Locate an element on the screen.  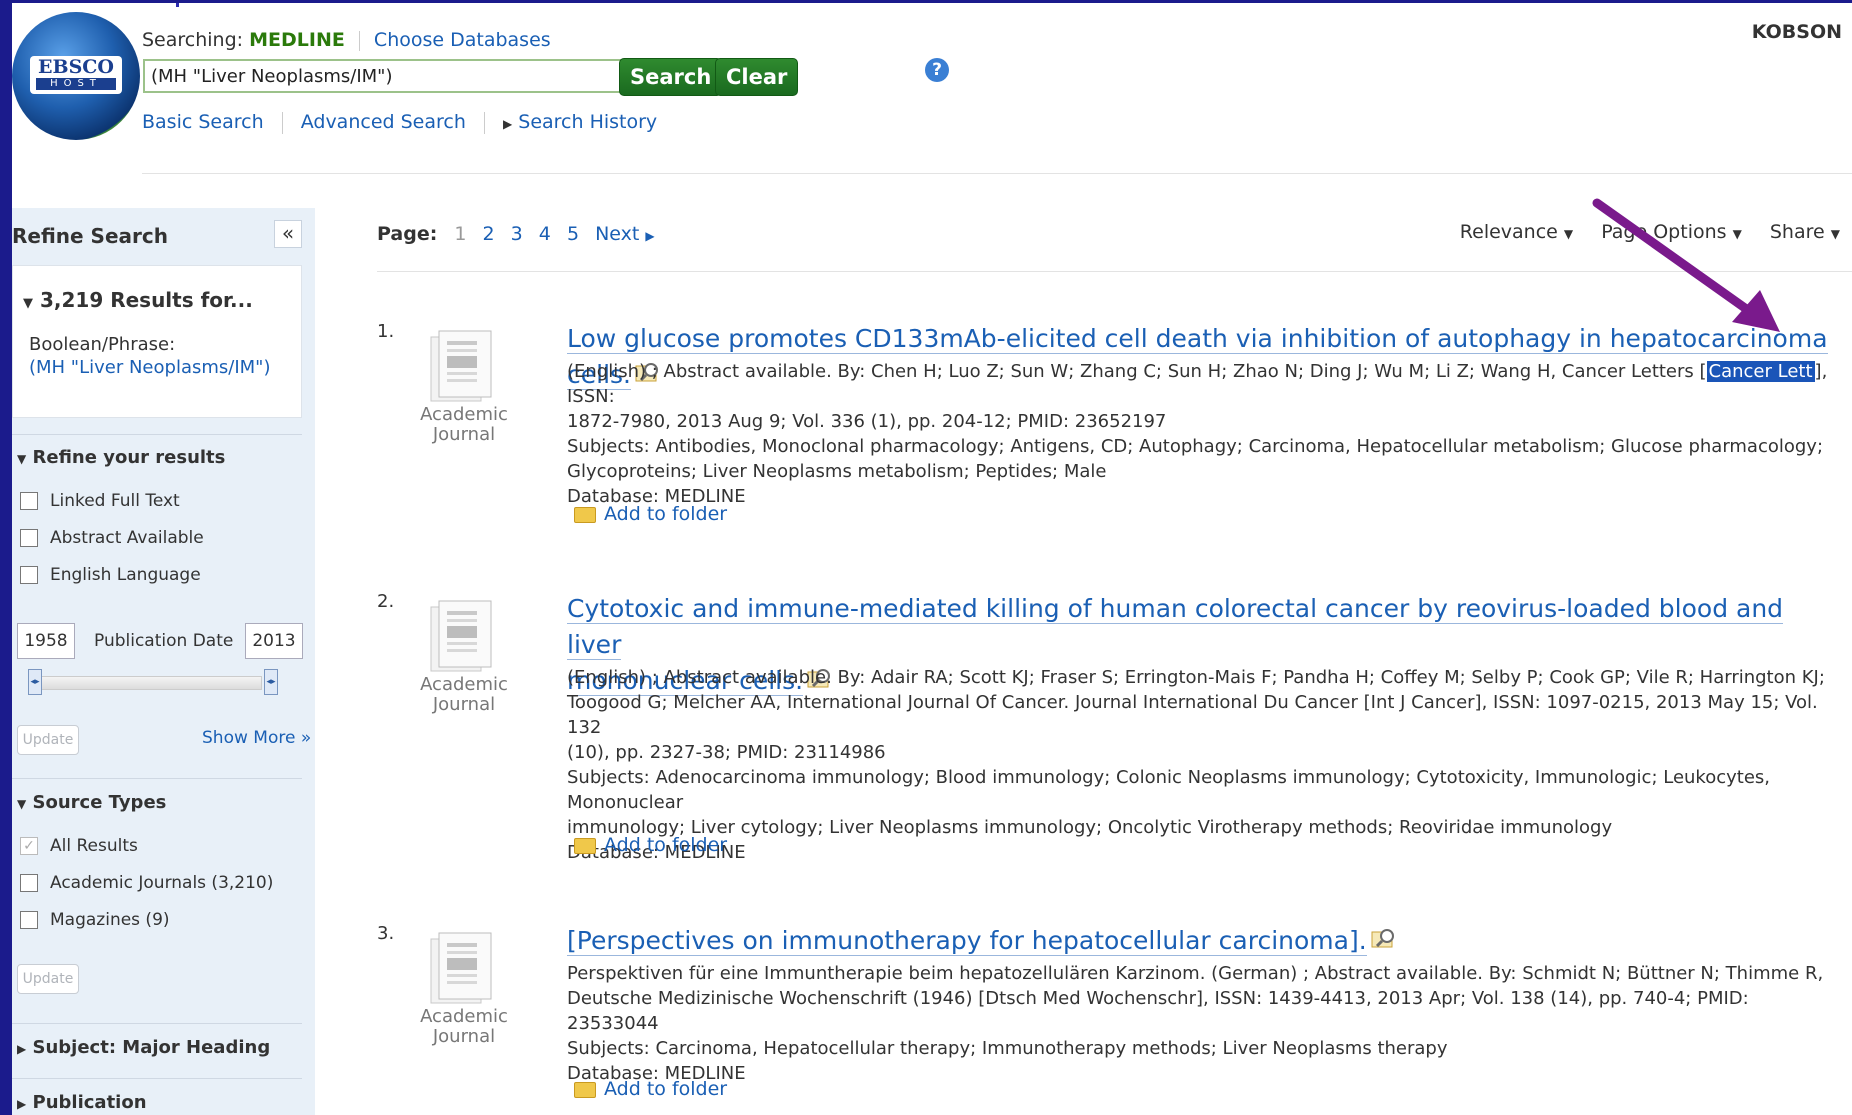
page-5-link: 5 is located at coordinates (573, 234).